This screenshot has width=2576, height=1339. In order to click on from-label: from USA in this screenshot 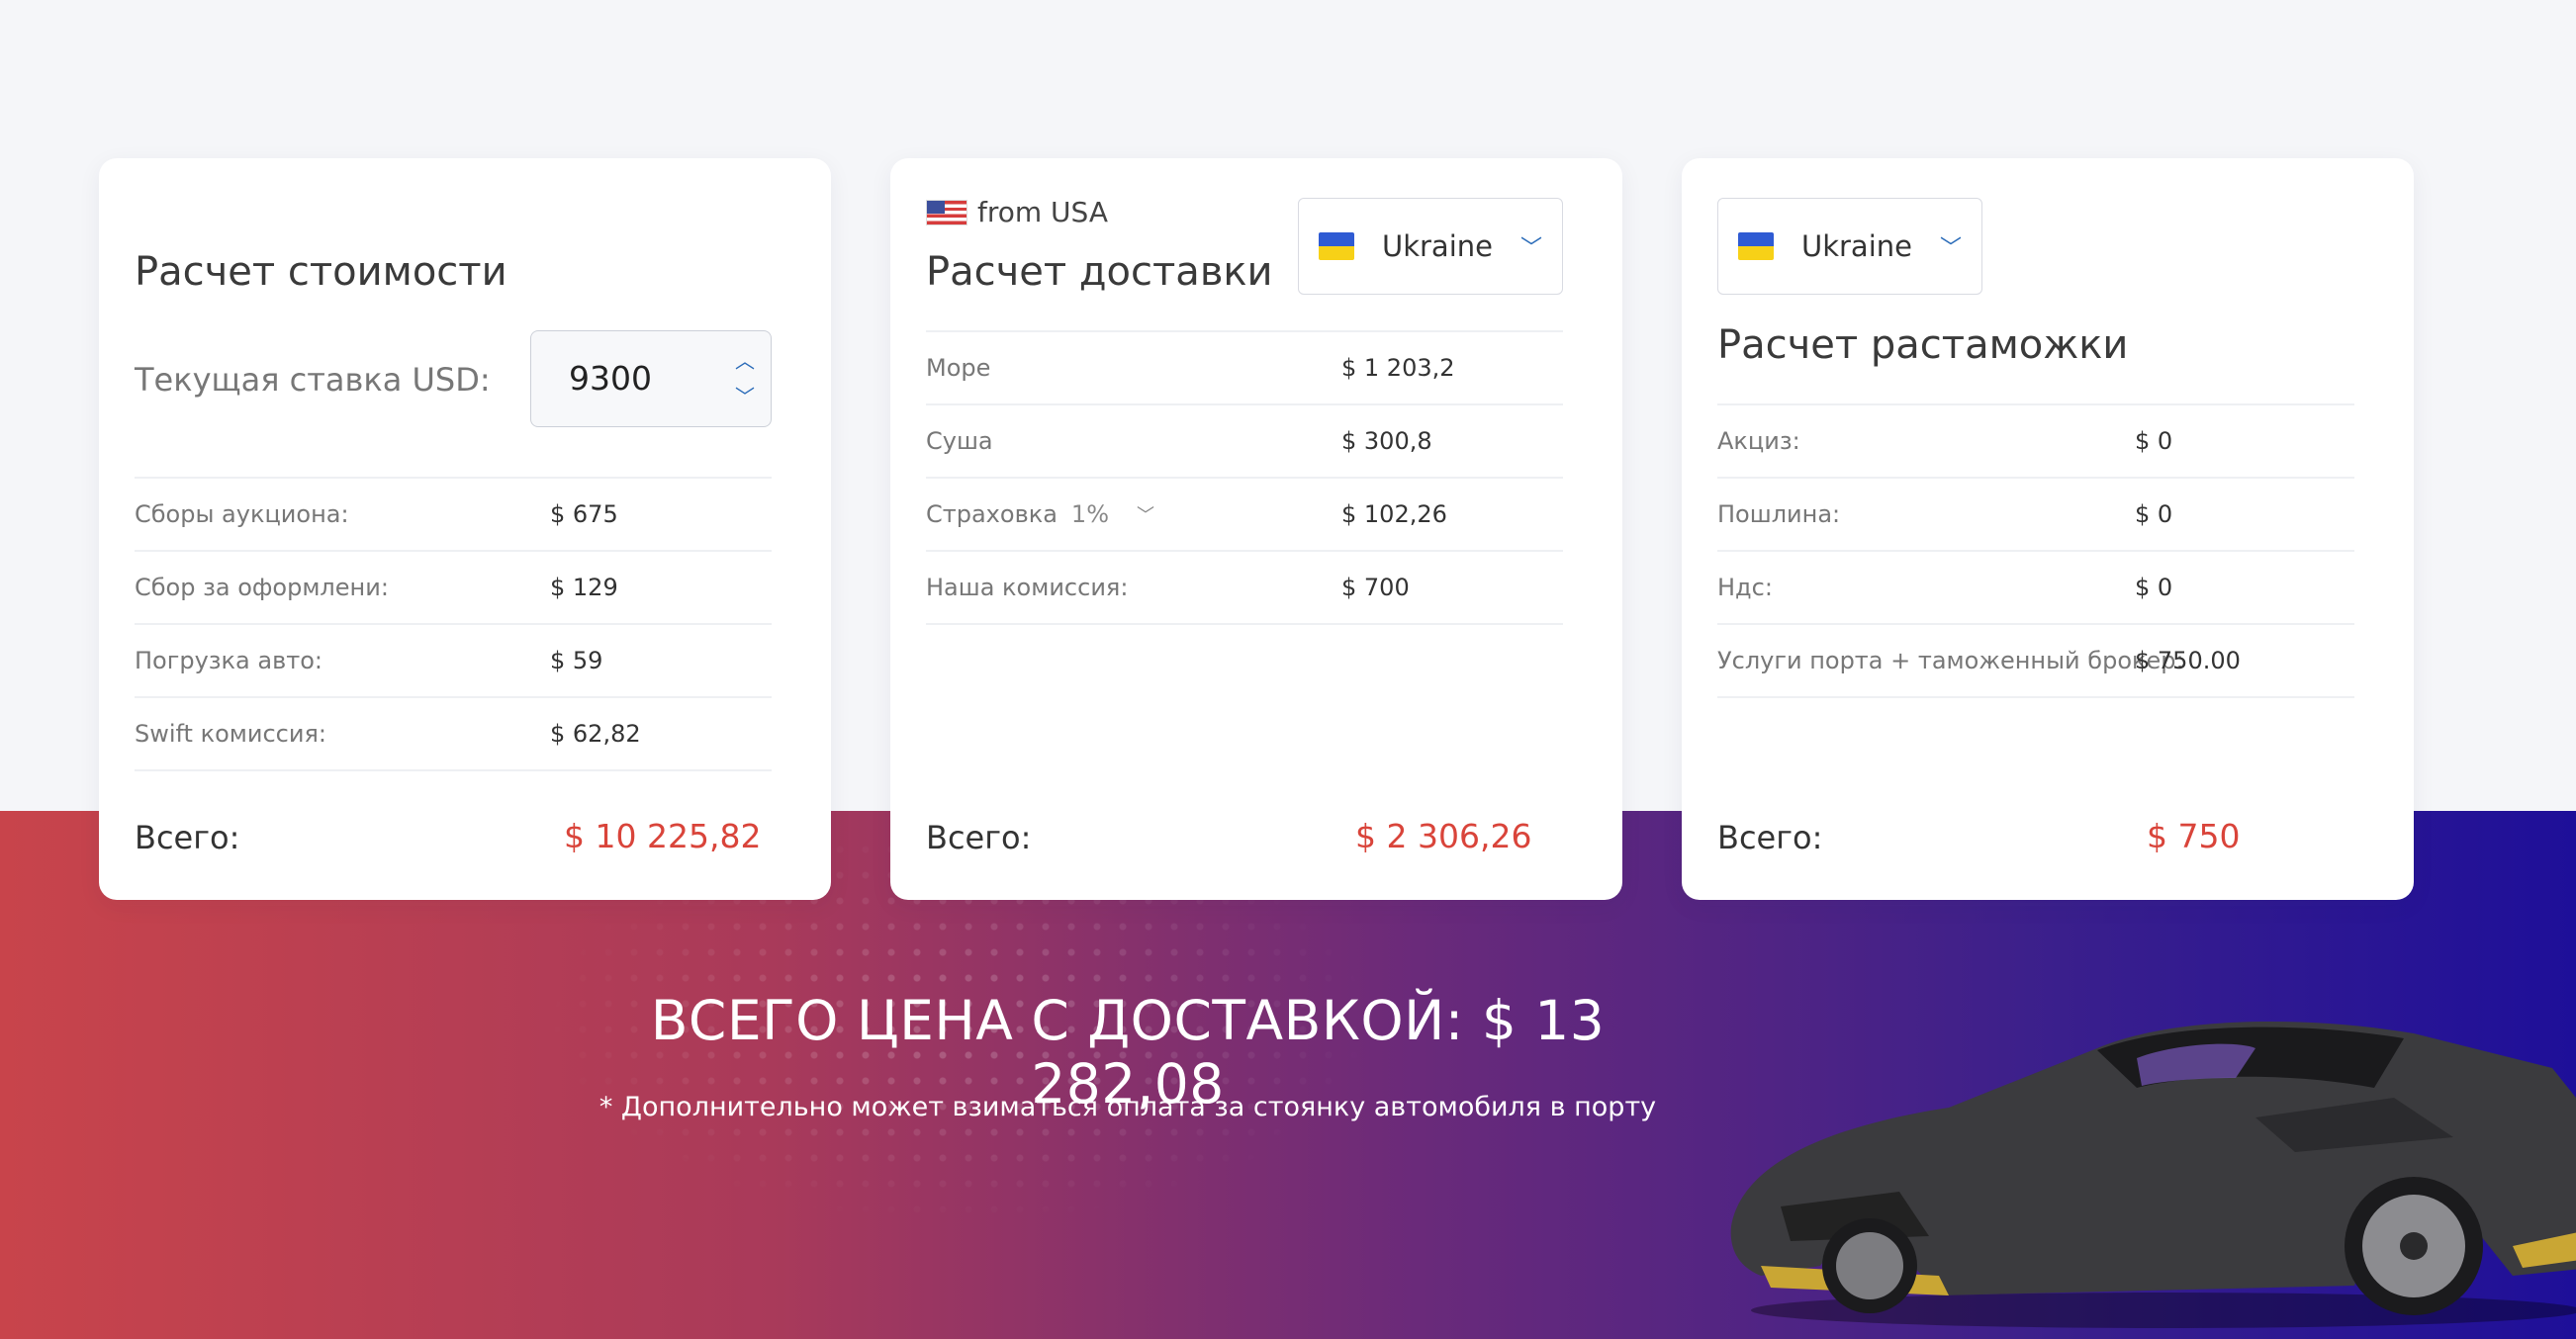, I will do `click(1043, 212)`.